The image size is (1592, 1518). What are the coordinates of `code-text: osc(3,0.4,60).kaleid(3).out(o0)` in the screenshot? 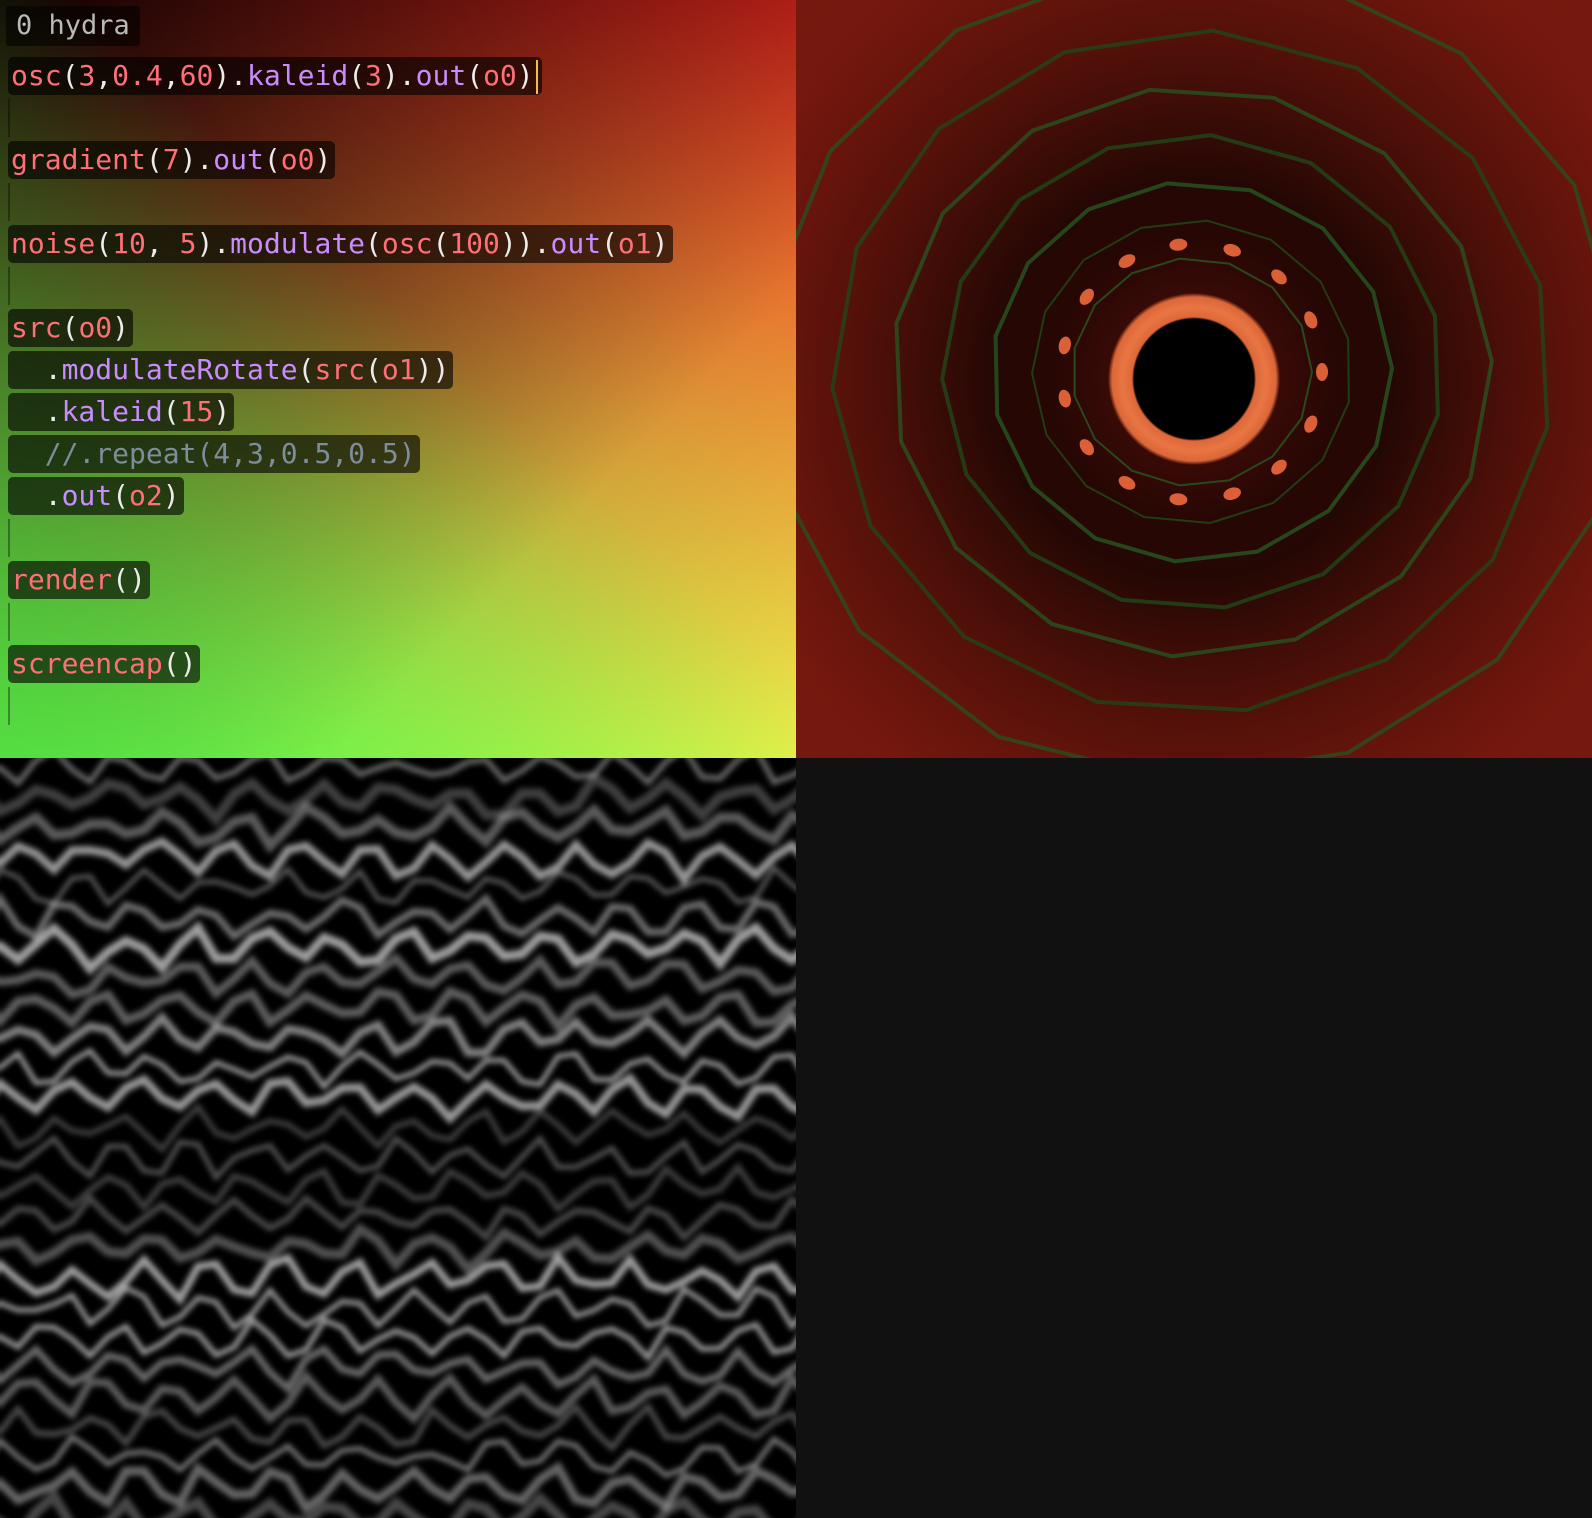 It's located at (275, 76).